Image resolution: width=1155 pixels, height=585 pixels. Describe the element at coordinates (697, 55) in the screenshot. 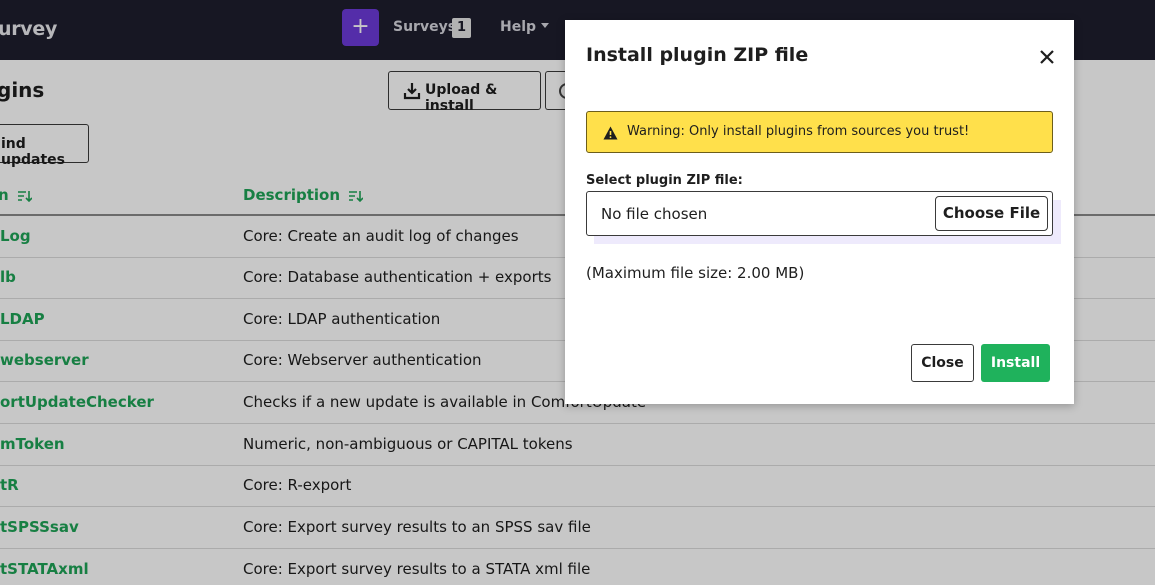

I see `modal-title: Install plugin ZIP file` at that location.